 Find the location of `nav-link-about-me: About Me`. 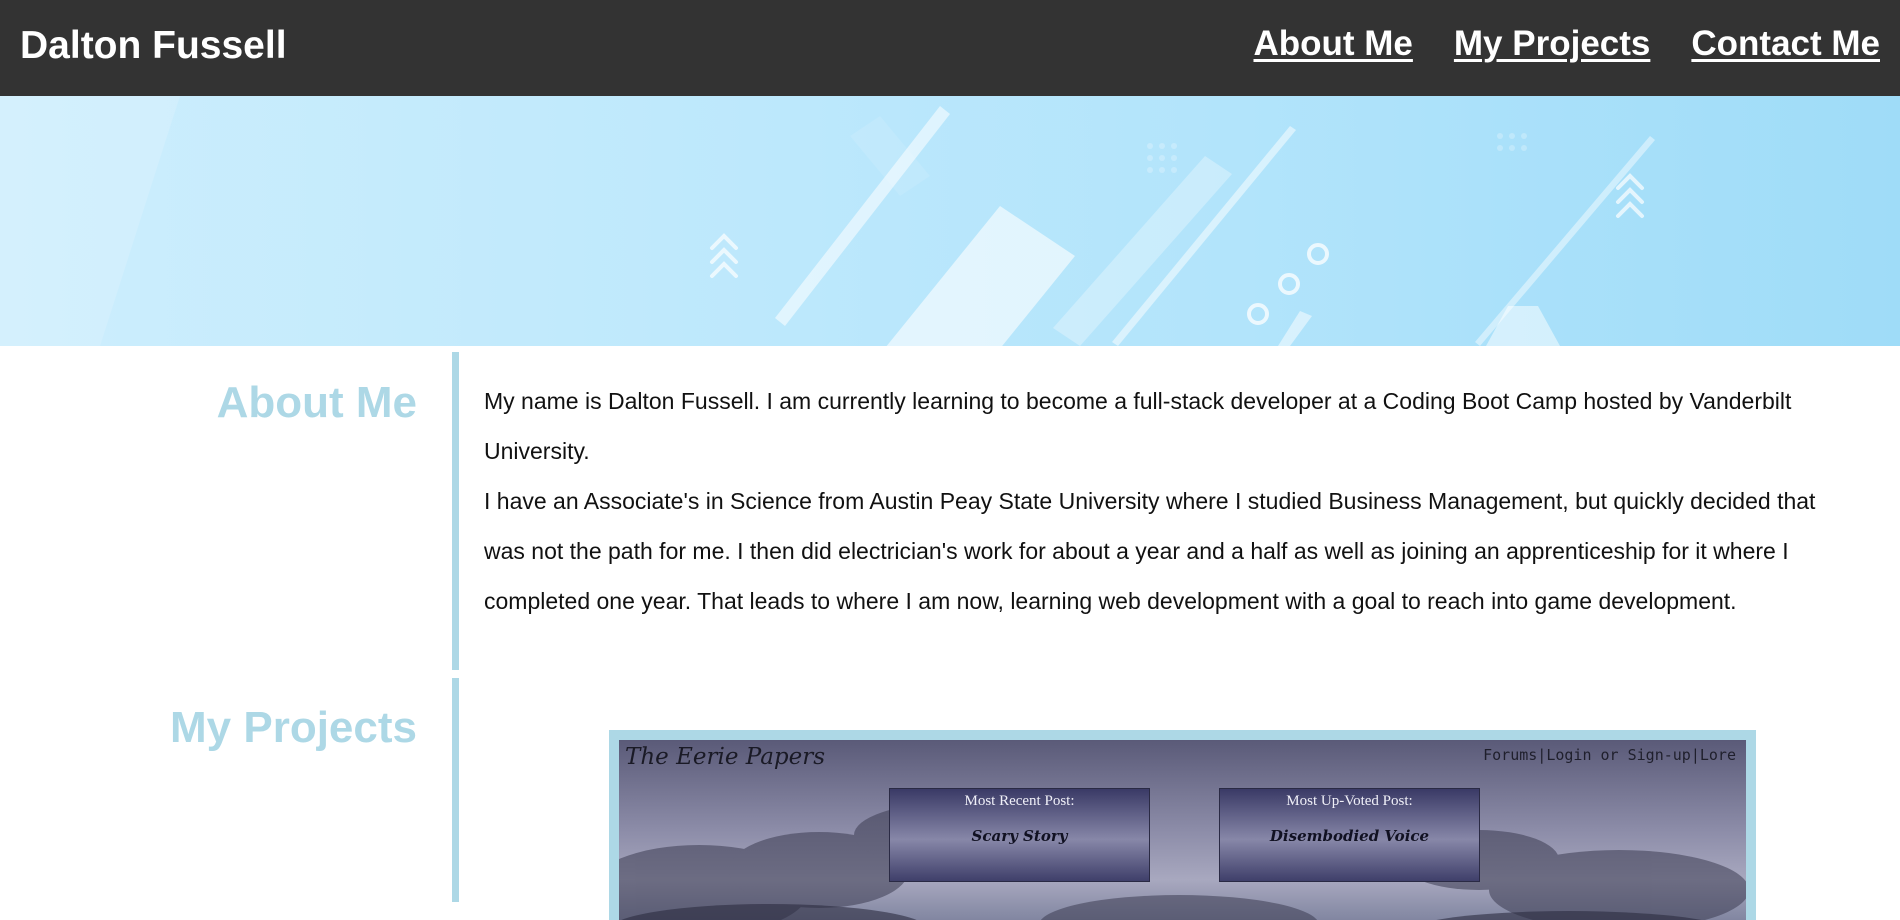

nav-link-about-me: About Me is located at coordinates (1332, 44).